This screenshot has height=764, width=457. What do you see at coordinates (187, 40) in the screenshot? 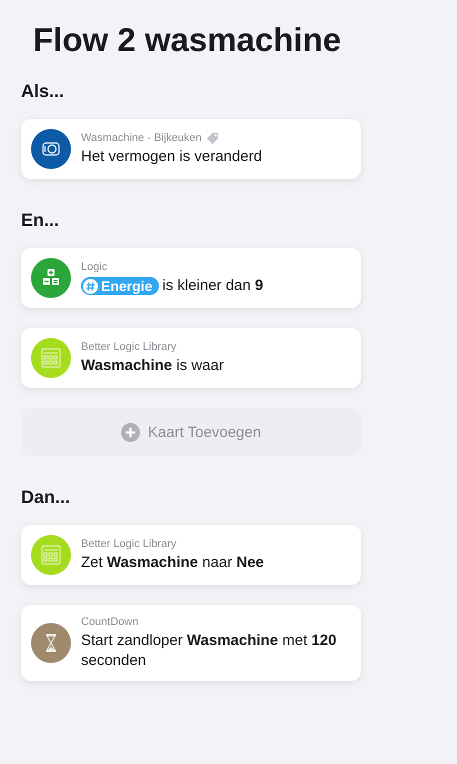
I see `flow-title: Flow 2 wasmachine` at bounding box center [187, 40].